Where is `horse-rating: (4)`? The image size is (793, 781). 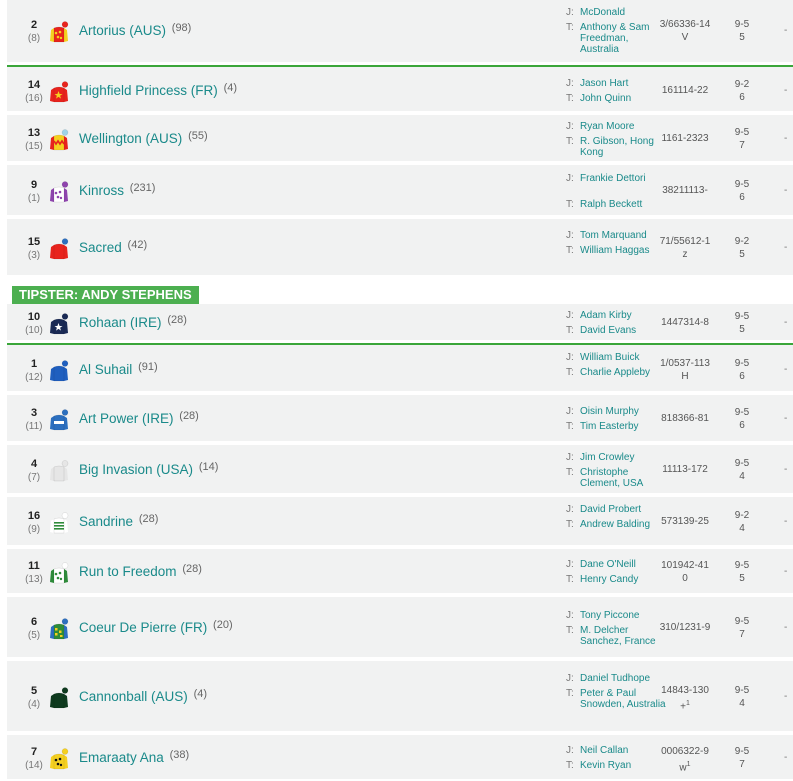
horse-rating: (4) is located at coordinates (200, 694).